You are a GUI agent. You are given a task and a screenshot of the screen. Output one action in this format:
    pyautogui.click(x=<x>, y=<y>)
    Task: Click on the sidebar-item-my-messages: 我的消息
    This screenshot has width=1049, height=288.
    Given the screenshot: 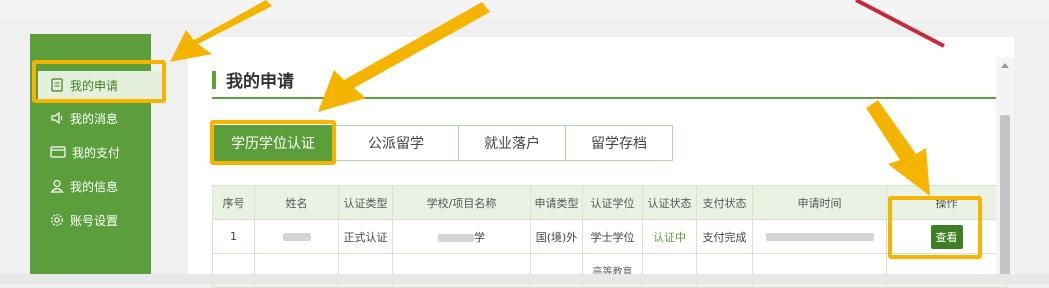 What is the action you would take?
    pyautogui.click(x=90, y=118)
    